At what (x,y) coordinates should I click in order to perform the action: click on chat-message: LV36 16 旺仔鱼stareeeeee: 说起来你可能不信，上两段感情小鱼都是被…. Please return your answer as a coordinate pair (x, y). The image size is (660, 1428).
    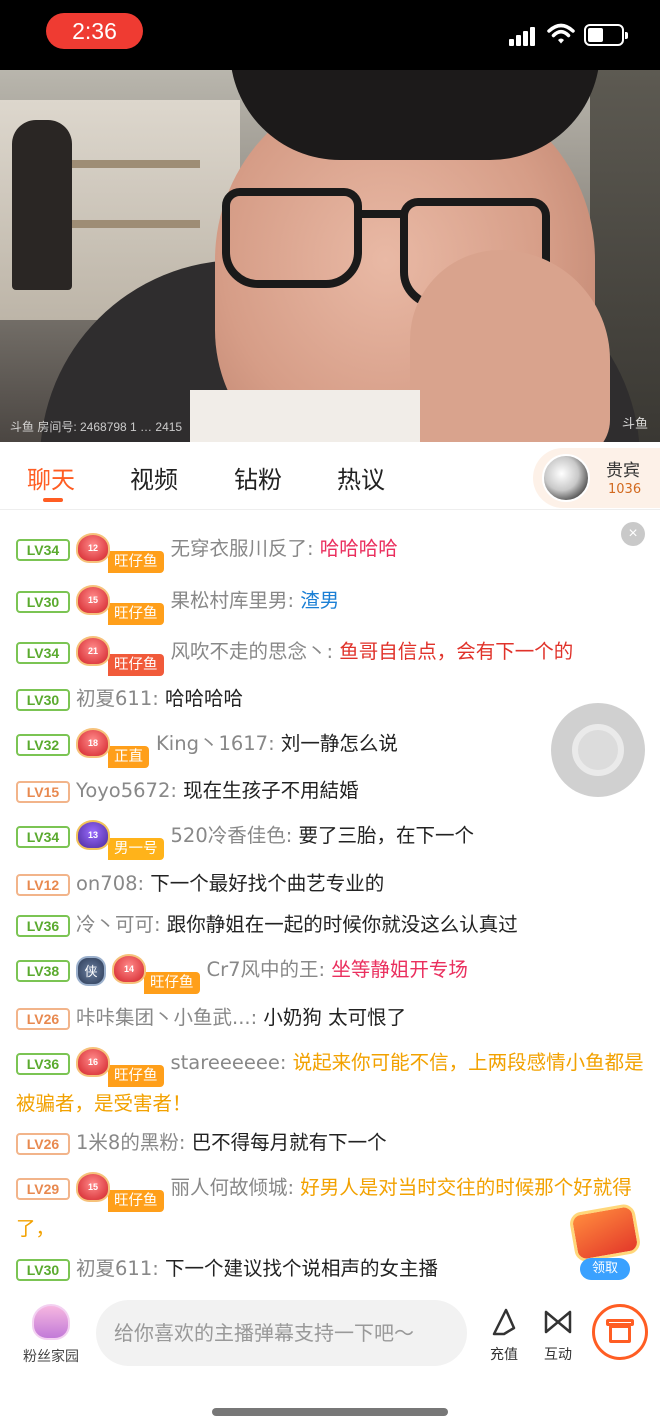
    Looking at the image, I should click on (330, 1083).